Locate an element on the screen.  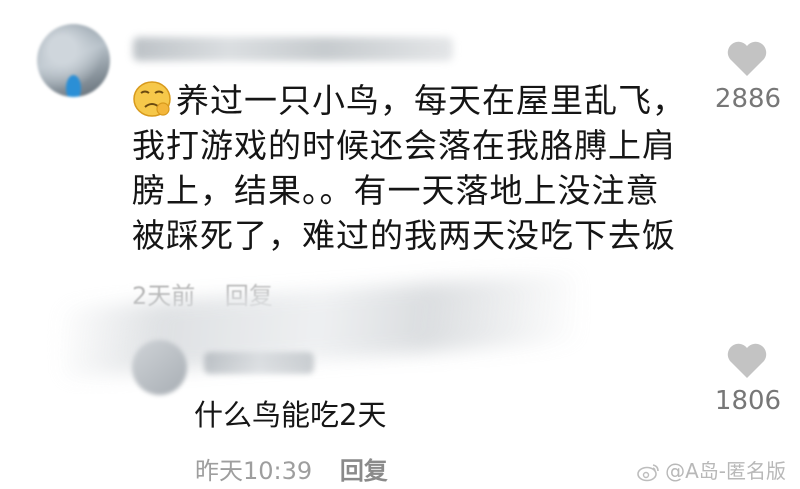
watermark-text: @A岛-匿名版 is located at coordinates (725, 471).